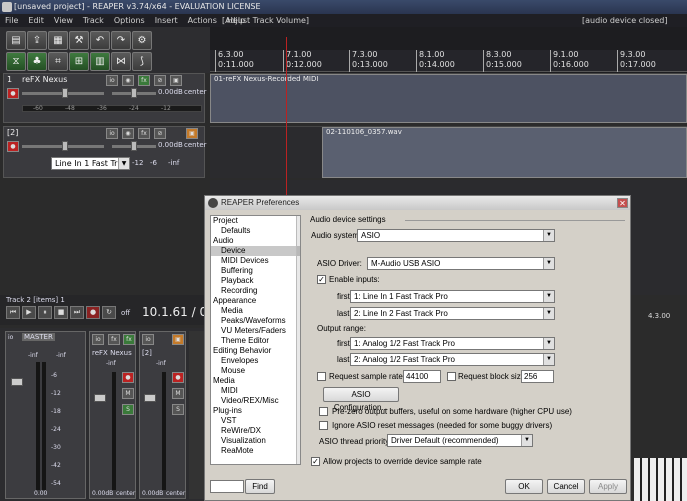 This screenshot has width=687, height=501. What do you see at coordinates (44, 79) in the screenshot?
I see `track-name: reFX Nexus` at bounding box center [44, 79].